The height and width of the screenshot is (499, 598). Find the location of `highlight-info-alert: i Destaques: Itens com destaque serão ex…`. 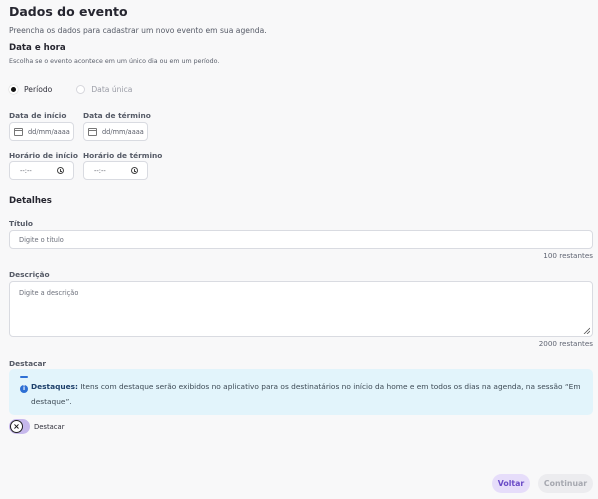

highlight-info-alert: i Destaques: Itens com destaque serão ex… is located at coordinates (301, 392).